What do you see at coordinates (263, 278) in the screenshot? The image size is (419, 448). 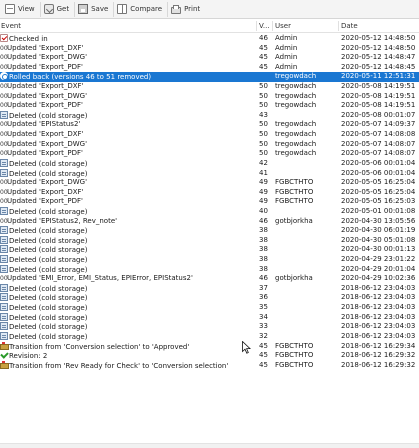 I see `version-cell: 46` at bounding box center [263, 278].